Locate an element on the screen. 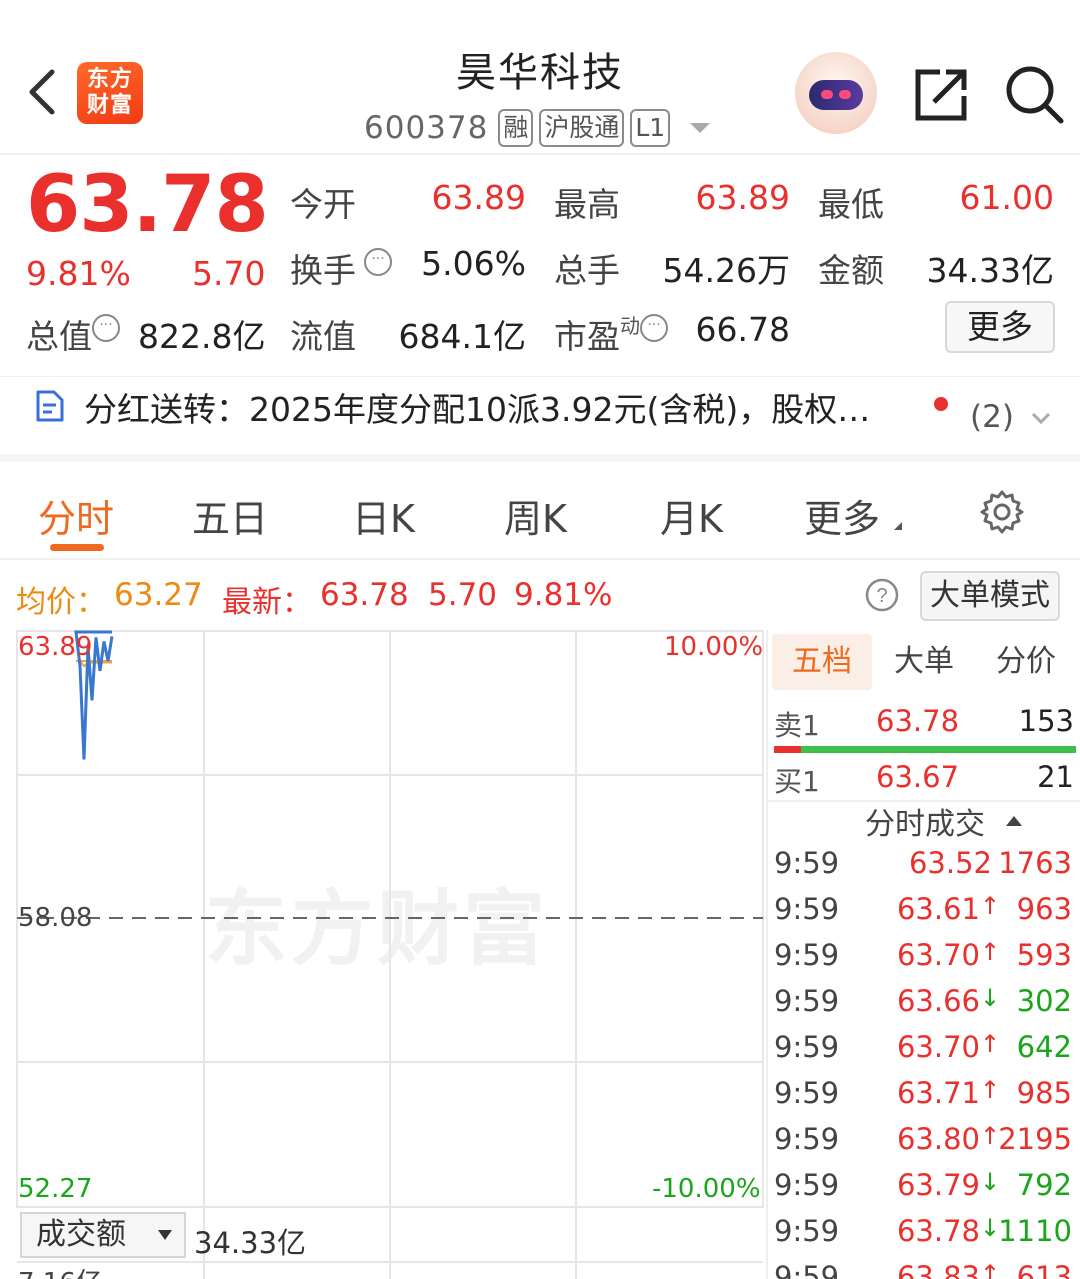  tab-monthly-k: 月K is located at coordinates (691, 515).